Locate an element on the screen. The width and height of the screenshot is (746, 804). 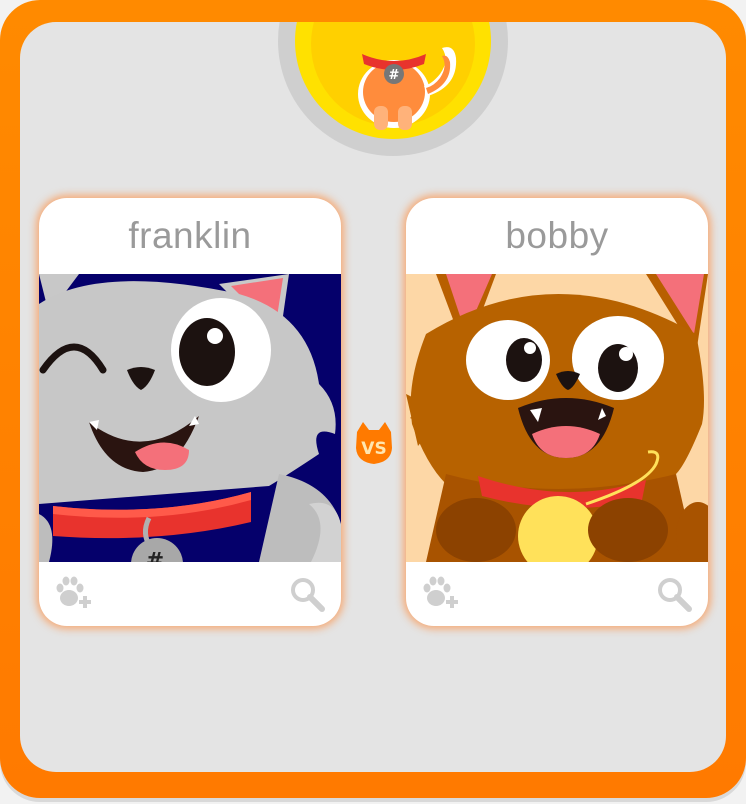
contestant-image-bobby is located at coordinates (557, 418).